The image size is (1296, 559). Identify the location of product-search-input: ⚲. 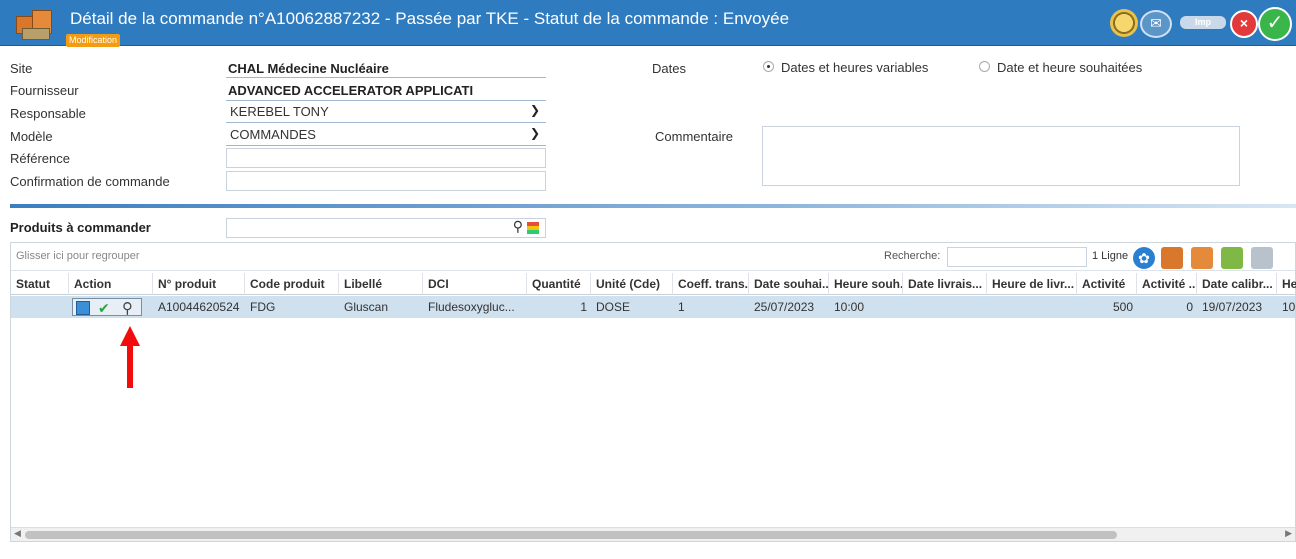
(386, 228).